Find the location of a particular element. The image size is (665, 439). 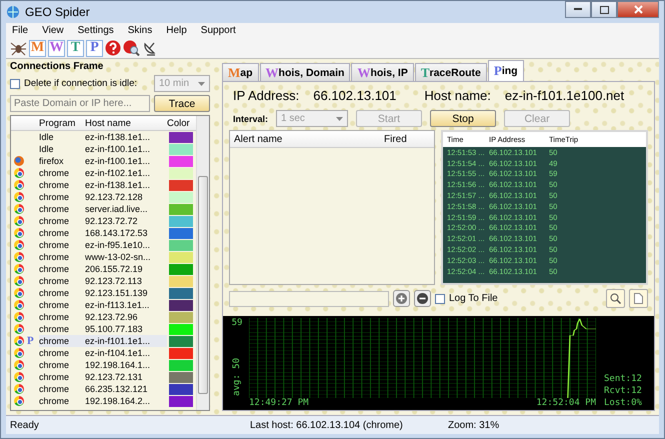

column-header: Alert name is located at coordinates (309, 139).